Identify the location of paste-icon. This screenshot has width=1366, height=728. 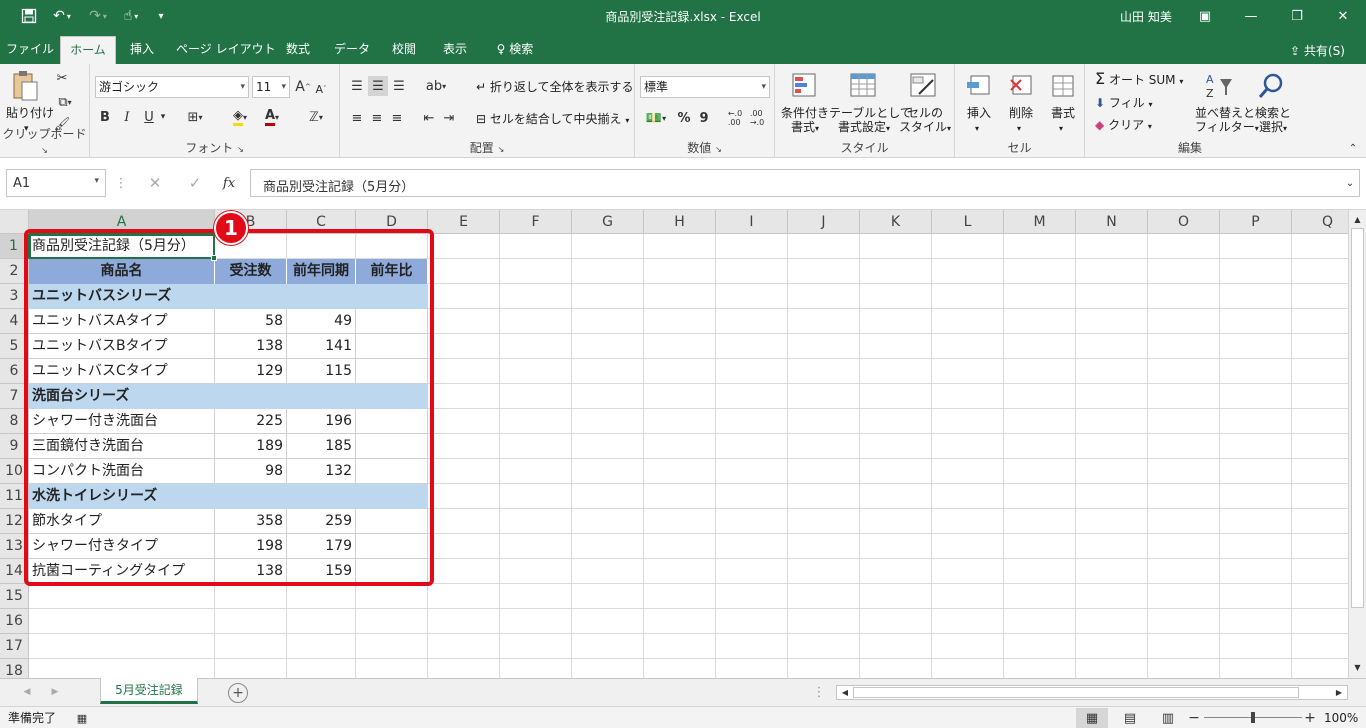
(25, 86).